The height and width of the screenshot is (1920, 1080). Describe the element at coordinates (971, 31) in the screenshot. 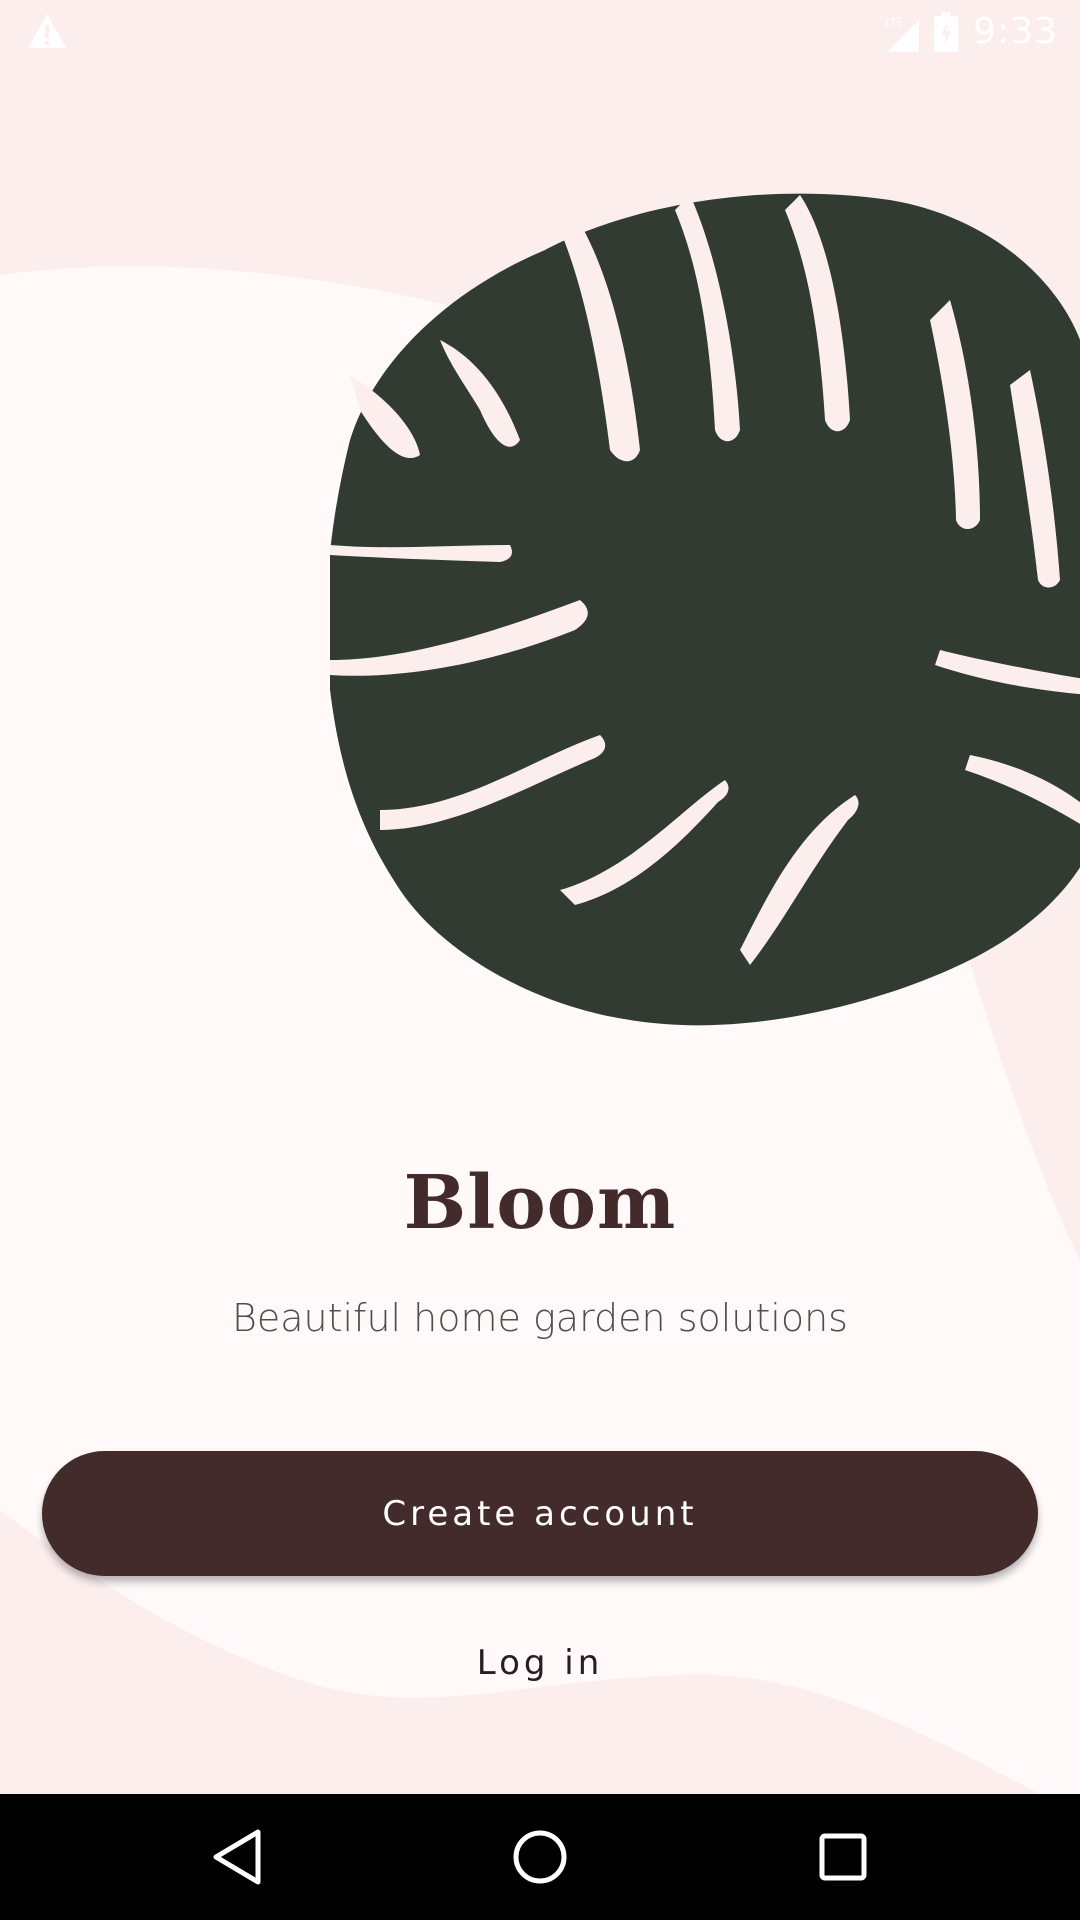

I see `status-icons: LTE 9:33` at that location.